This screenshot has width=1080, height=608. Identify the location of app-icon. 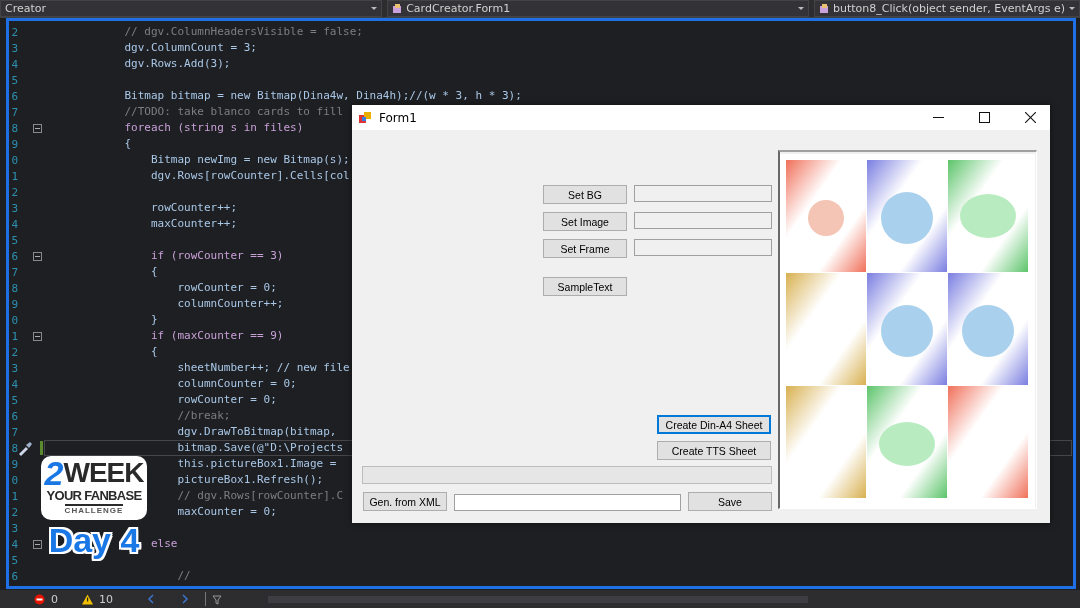
(365, 117).